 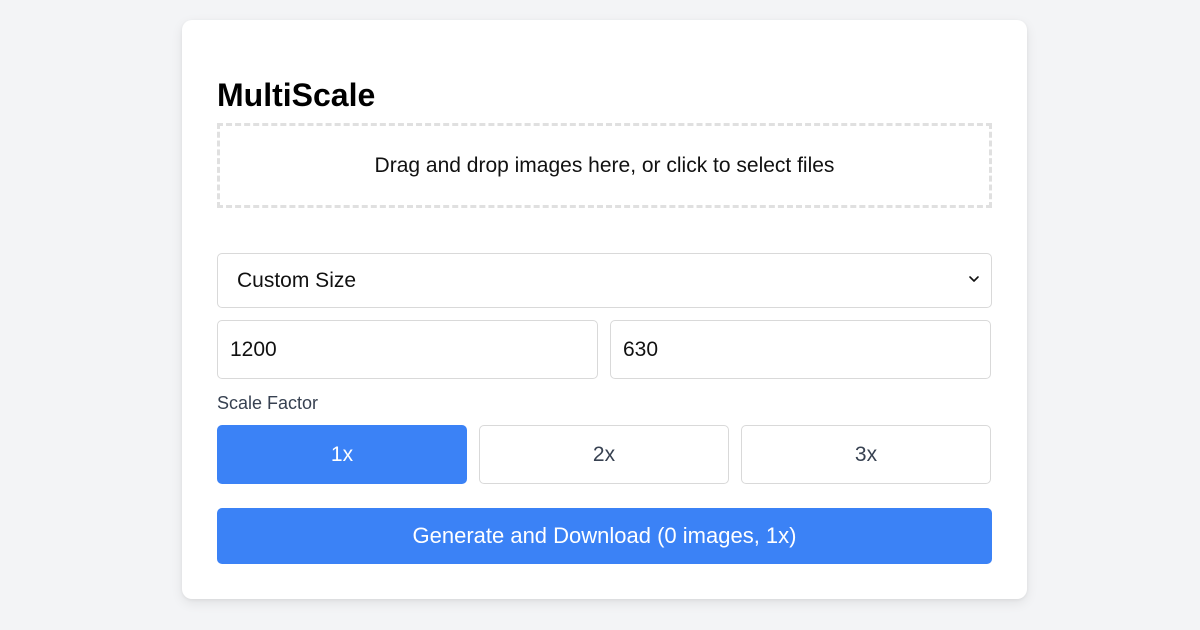 I want to click on width-value: 1200, so click(x=253, y=349).